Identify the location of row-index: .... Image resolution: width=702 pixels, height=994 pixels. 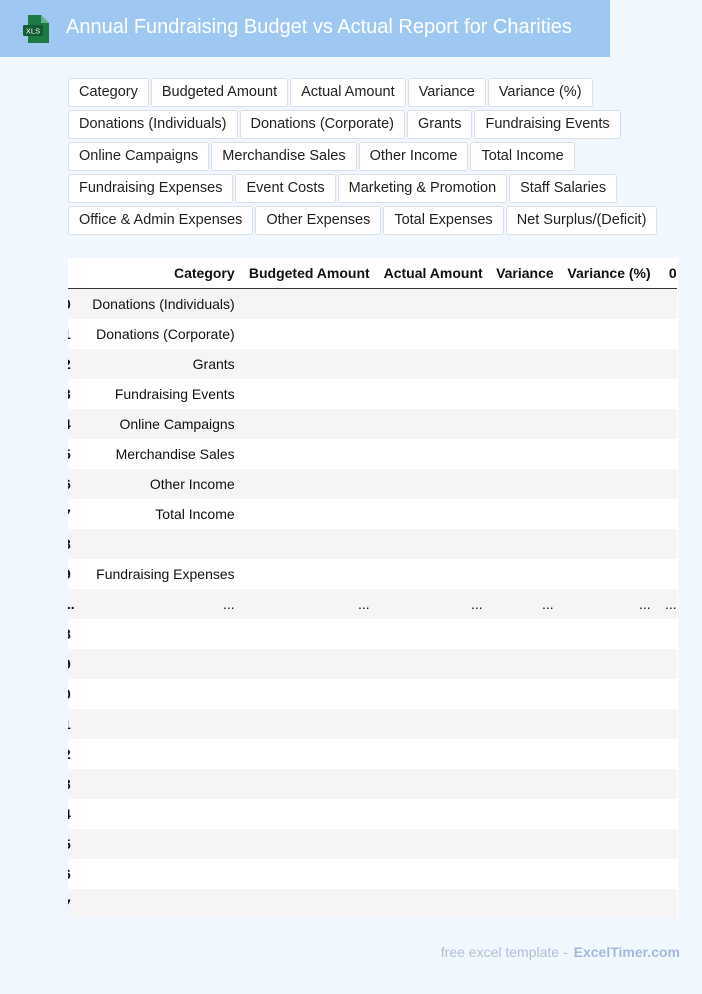
(71, 604).